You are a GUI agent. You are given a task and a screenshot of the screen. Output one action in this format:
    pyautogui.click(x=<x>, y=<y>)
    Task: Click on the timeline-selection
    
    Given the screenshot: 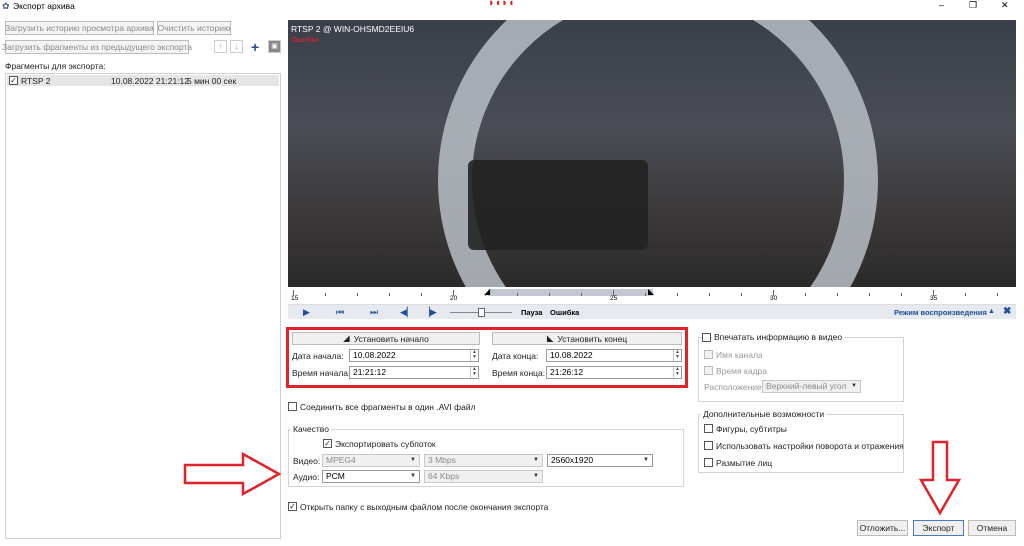 What is the action you would take?
    pyautogui.click(x=570, y=292)
    